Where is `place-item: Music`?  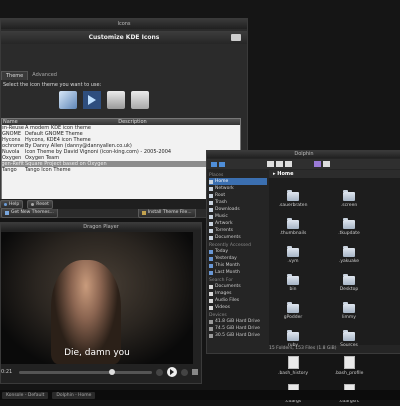
place-item: Music is located at coordinates (238, 216).